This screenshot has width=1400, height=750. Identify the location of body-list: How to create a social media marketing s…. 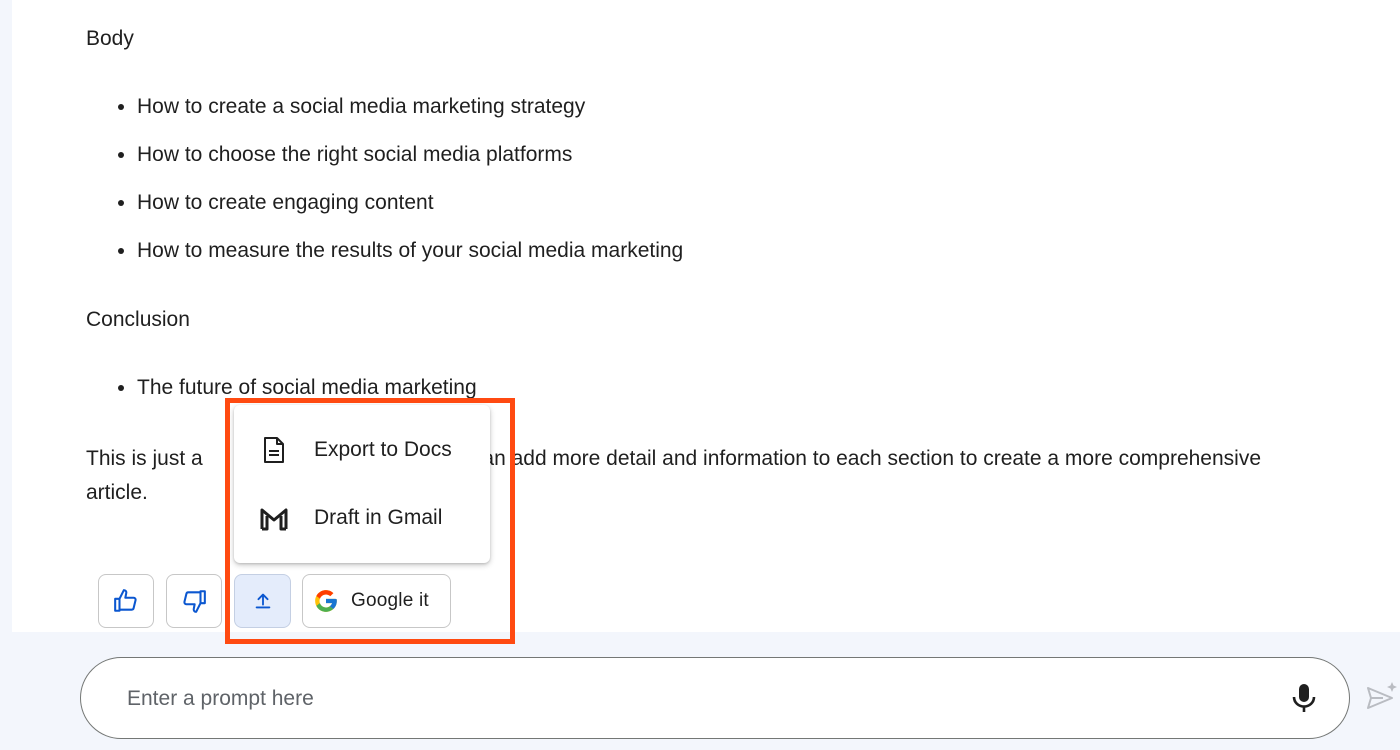
(384, 190).